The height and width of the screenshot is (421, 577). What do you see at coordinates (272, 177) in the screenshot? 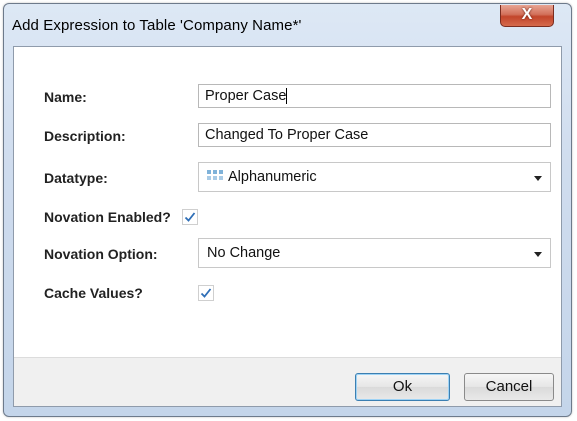
I see `datatype-value: Alphanumeric` at bounding box center [272, 177].